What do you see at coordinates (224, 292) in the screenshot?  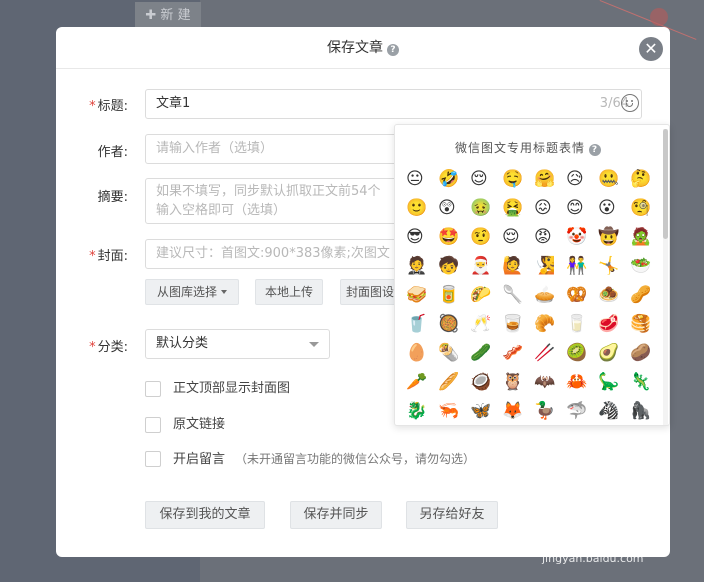 I see `chevron-down-icon` at bounding box center [224, 292].